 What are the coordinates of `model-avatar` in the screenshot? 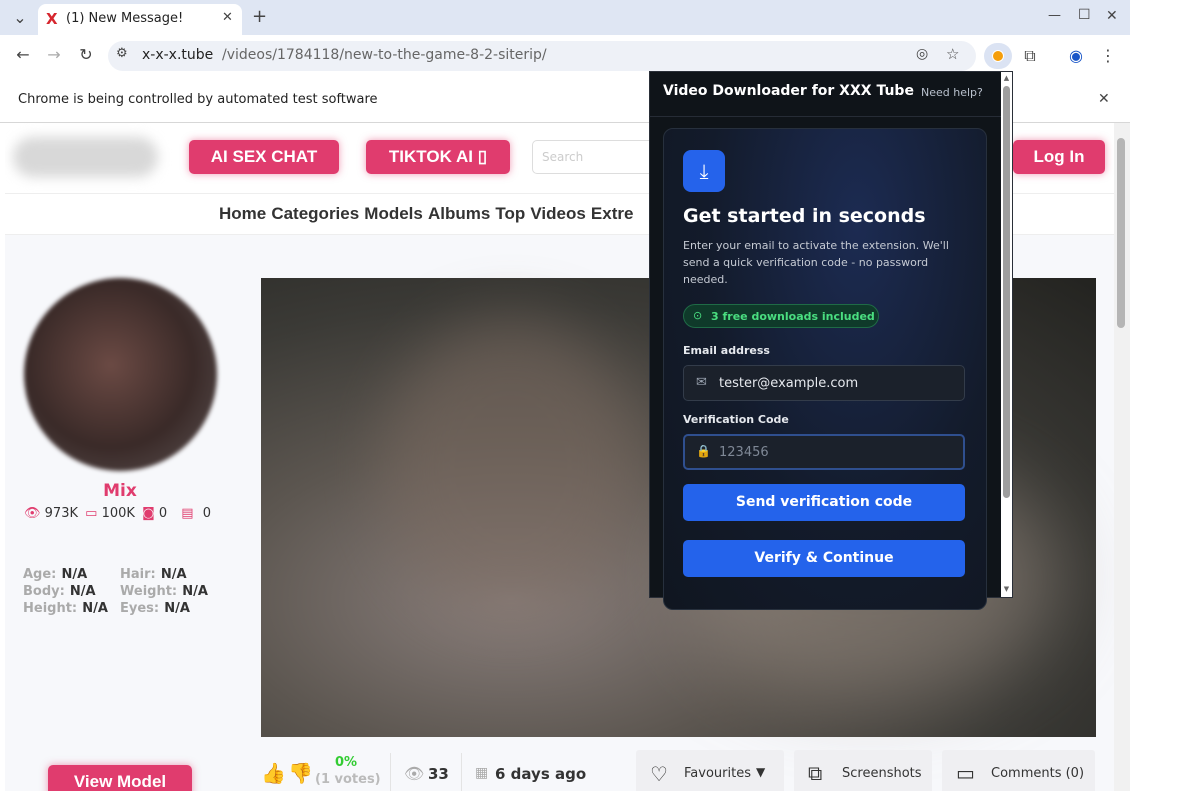 It's located at (120, 374).